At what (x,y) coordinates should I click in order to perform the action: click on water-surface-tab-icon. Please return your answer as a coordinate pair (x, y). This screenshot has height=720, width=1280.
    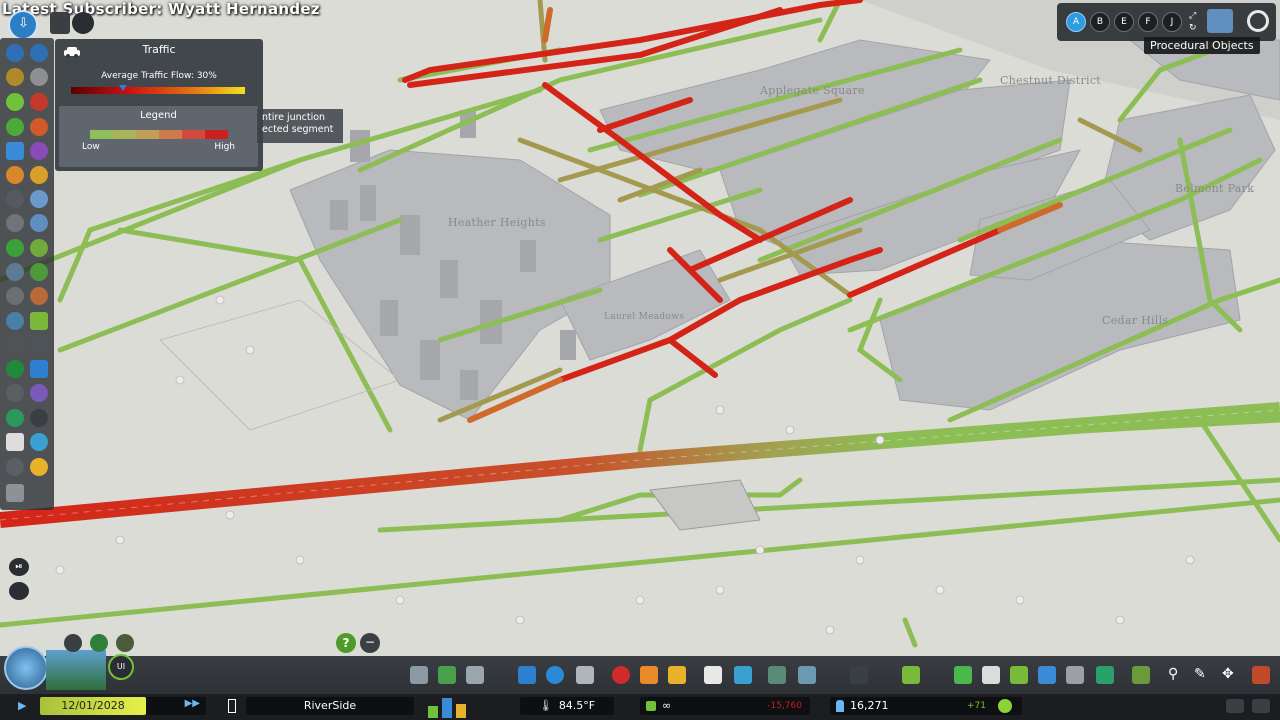
    Looking at the image, I should click on (1047, 675).